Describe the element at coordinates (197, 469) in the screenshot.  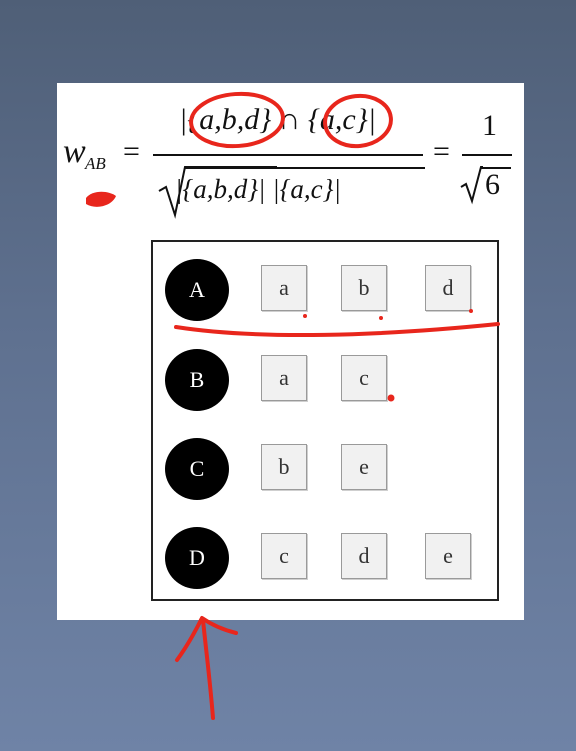
I see `node-c: C` at that location.